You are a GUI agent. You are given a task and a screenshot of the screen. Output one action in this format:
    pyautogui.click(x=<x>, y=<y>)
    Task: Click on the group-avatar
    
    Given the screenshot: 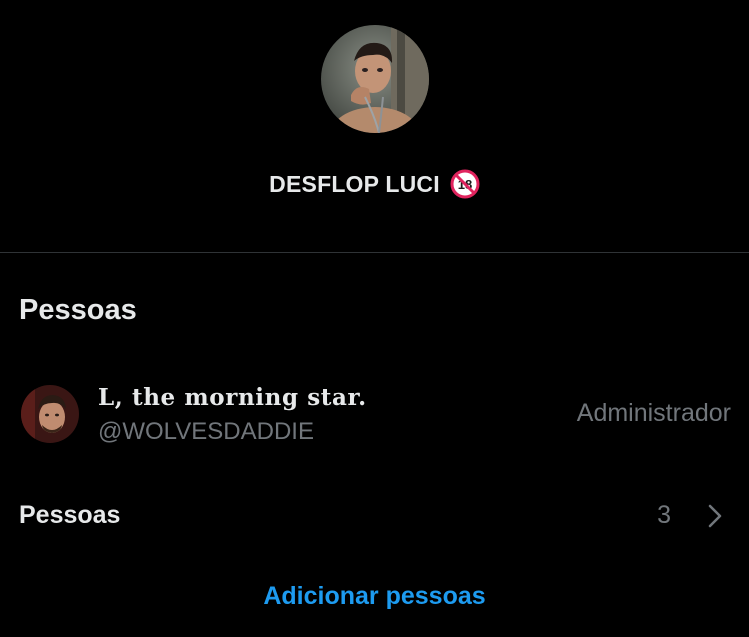 What is the action you would take?
    pyautogui.click(x=375, y=79)
    